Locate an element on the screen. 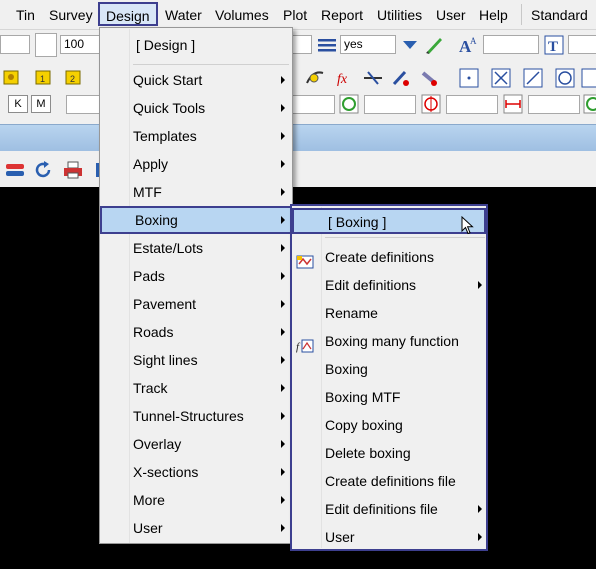 The width and height of the screenshot is (596, 569). menu-utilities: Utilities is located at coordinates (399, 15).